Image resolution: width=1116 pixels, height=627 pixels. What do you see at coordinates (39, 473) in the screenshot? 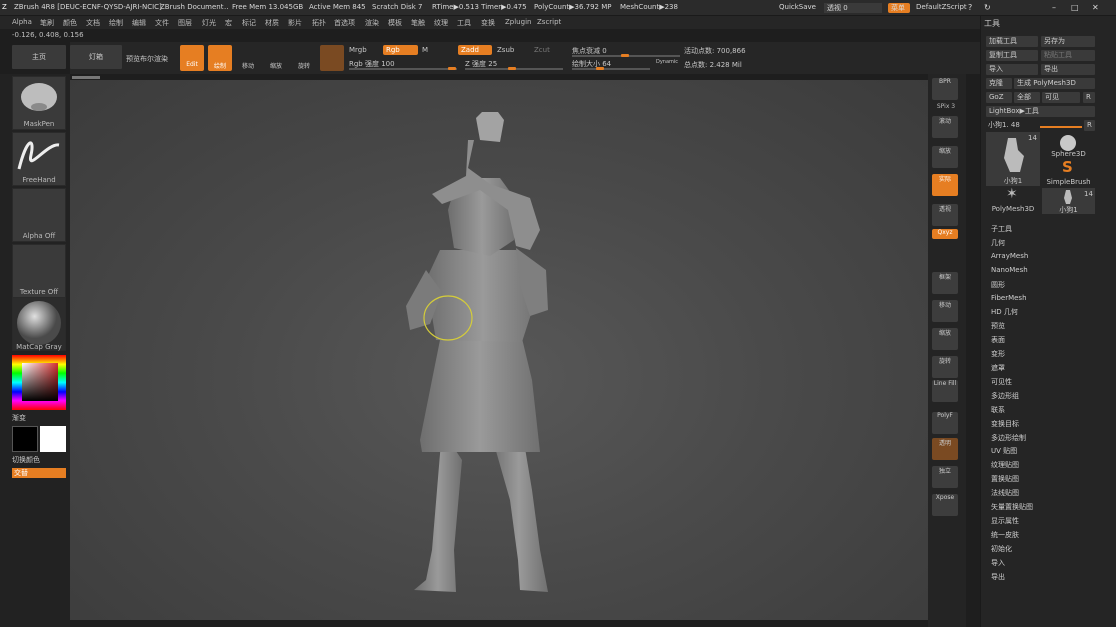
I see `alternate-button: 交替` at bounding box center [39, 473].